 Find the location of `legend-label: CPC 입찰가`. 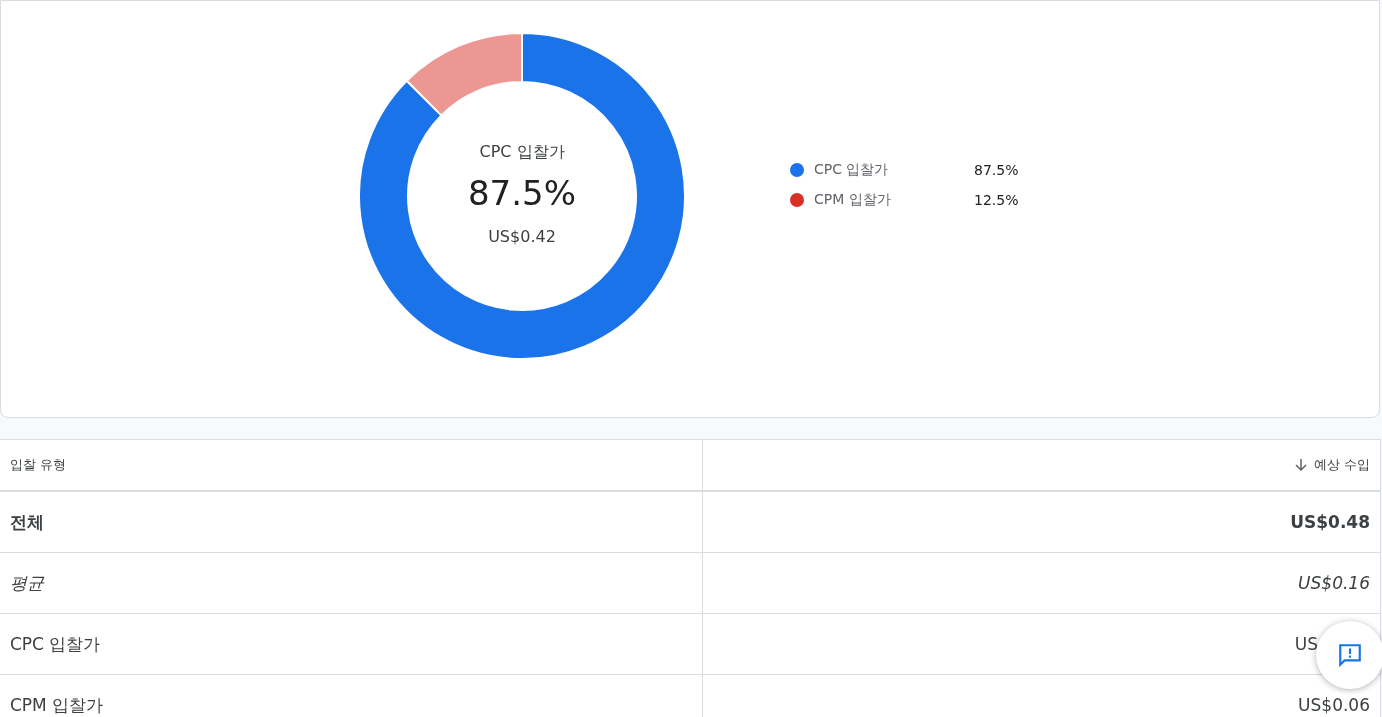

legend-label: CPC 입찰가 is located at coordinates (894, 170).